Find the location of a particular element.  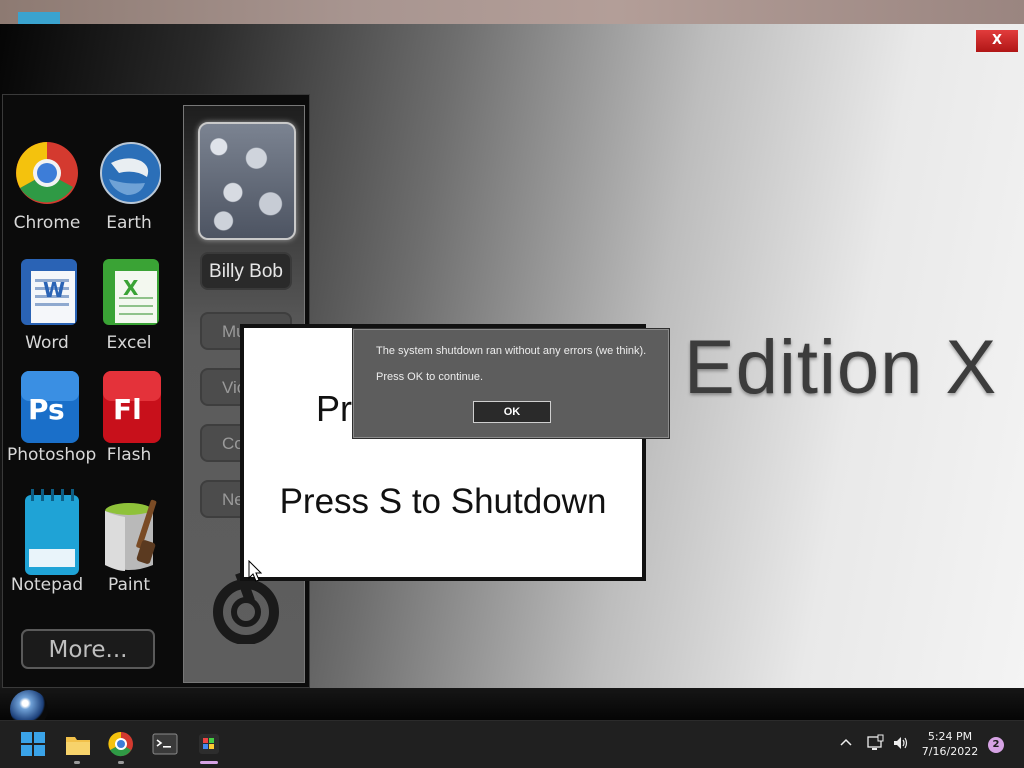

app-word: W Word is located at coordinates (47, 303).